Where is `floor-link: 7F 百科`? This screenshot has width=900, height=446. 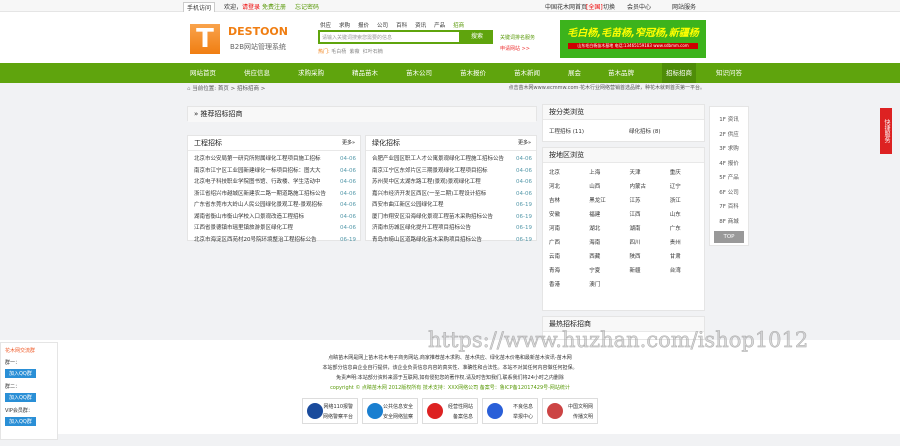
floor-link: 7F 百科 is located at coordinates (729, 207).